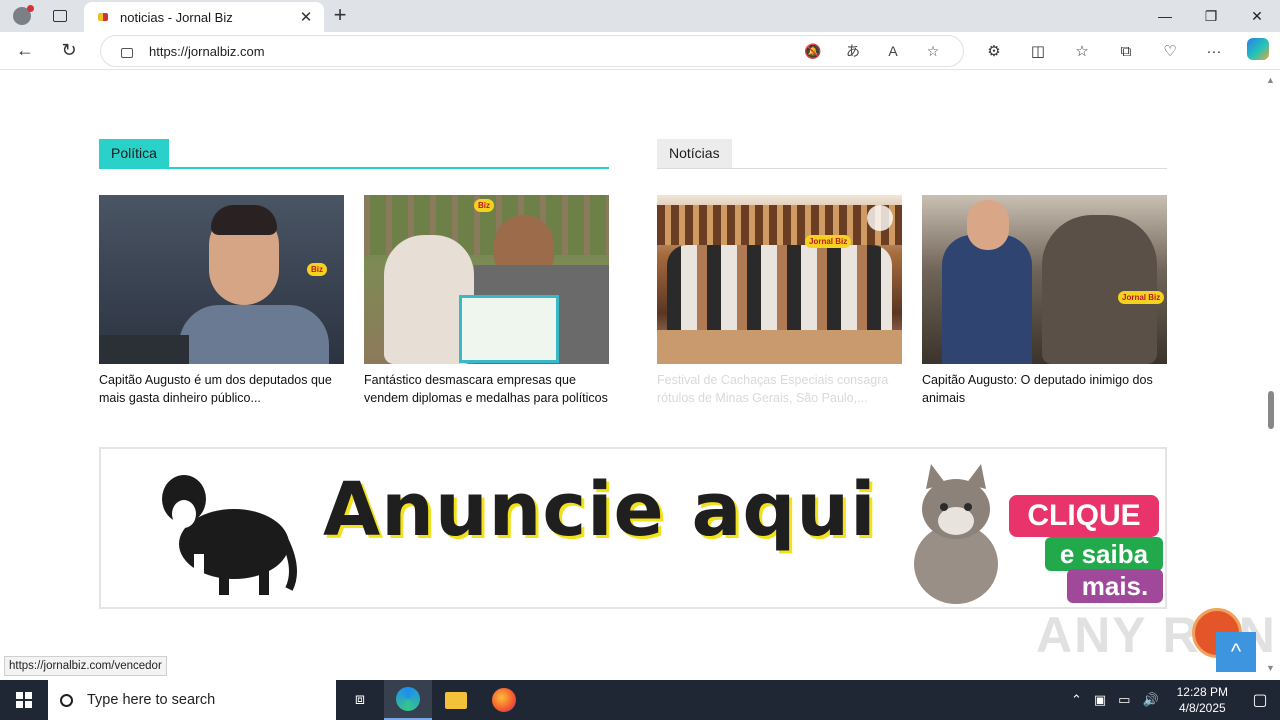 This screenshot has height=720, width=1280. What do you see at coordinates (1202, 708) in the screenshot?
I see `clock-date: 4/8/2025` at bounding box center [1202, 708].